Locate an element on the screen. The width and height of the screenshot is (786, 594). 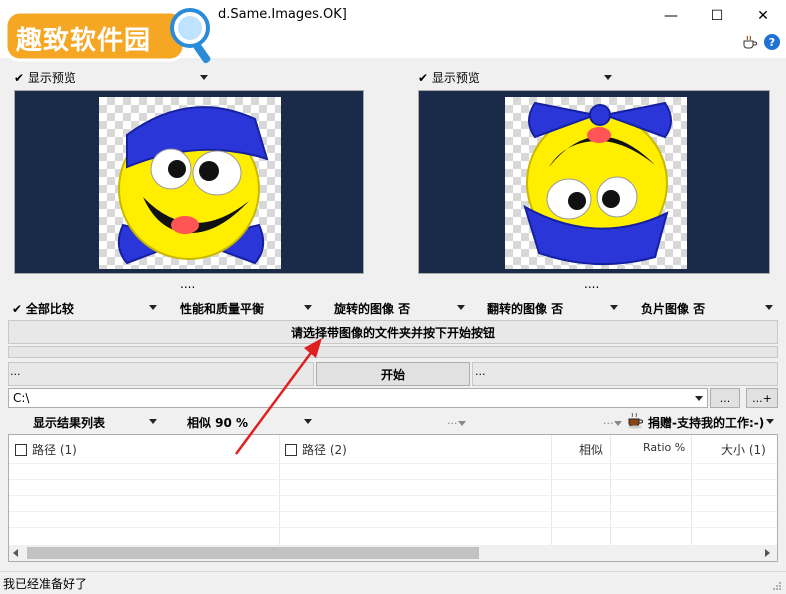
left-preview-panel is located at coordinates (189, 182).